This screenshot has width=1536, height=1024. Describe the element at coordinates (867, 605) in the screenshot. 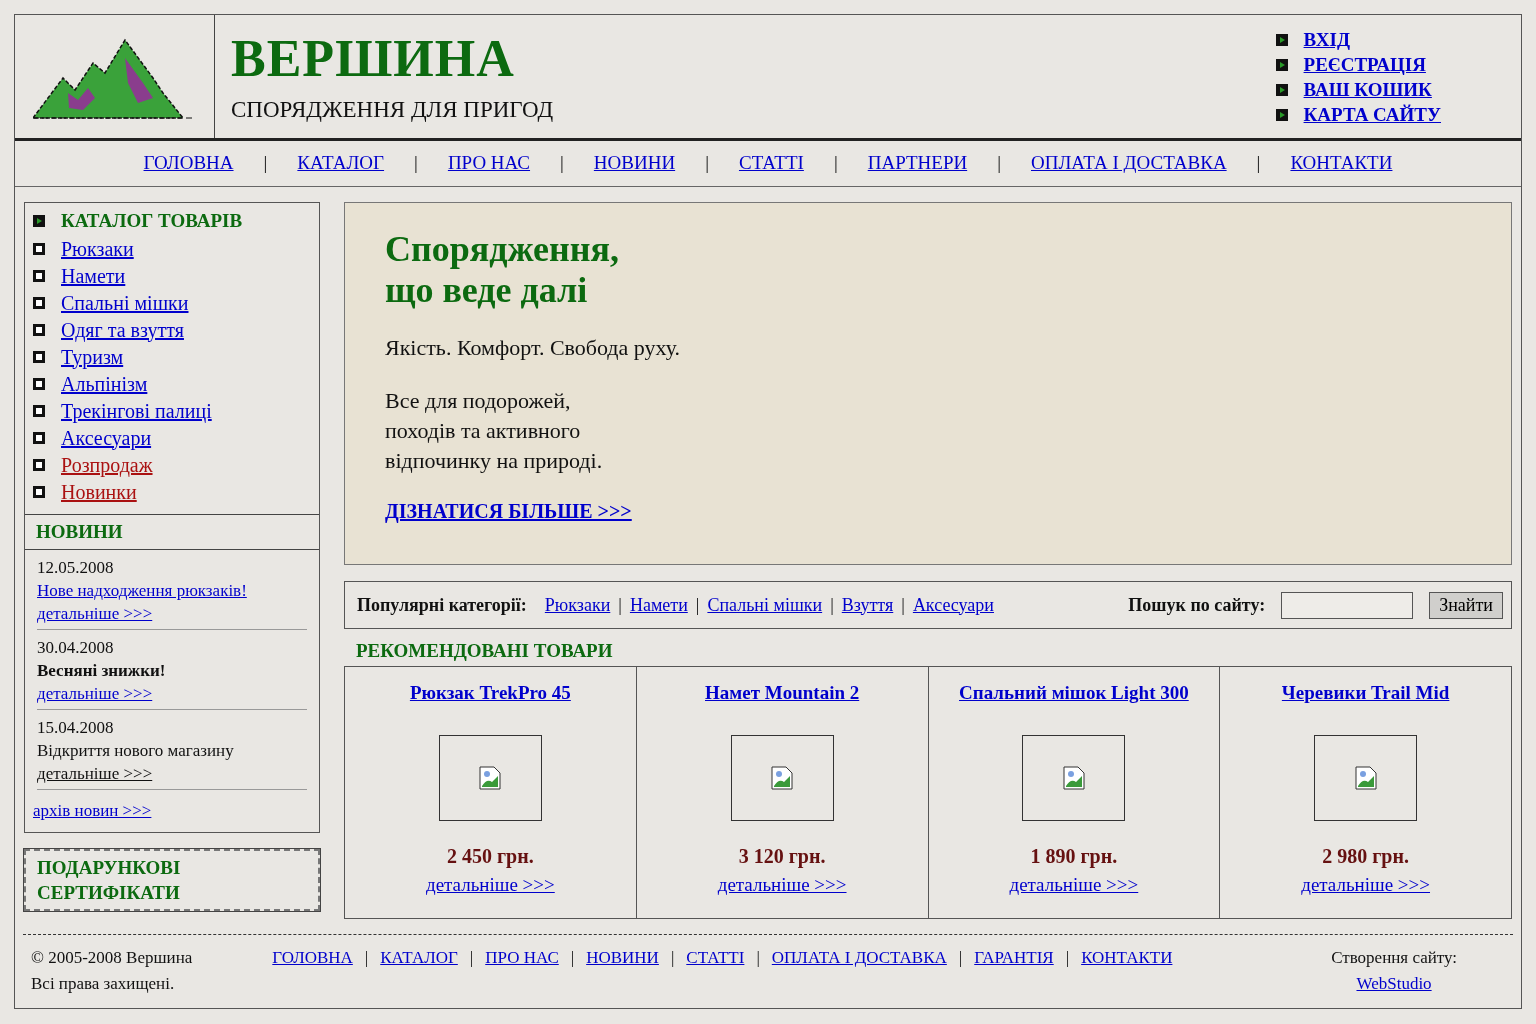

I see `category-link: Взуття` at that location.